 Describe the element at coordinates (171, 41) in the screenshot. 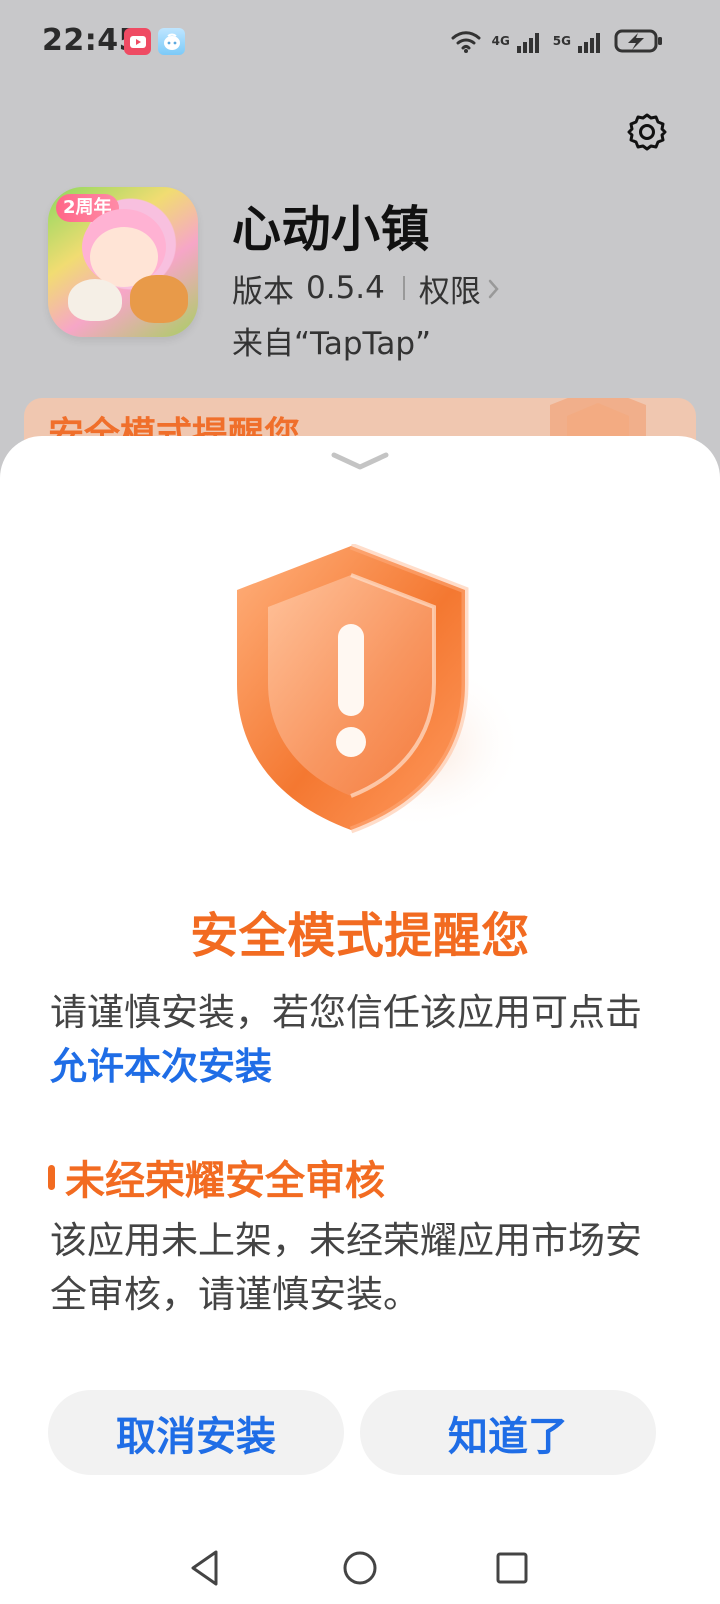

I see `face-app-icon` at that location.